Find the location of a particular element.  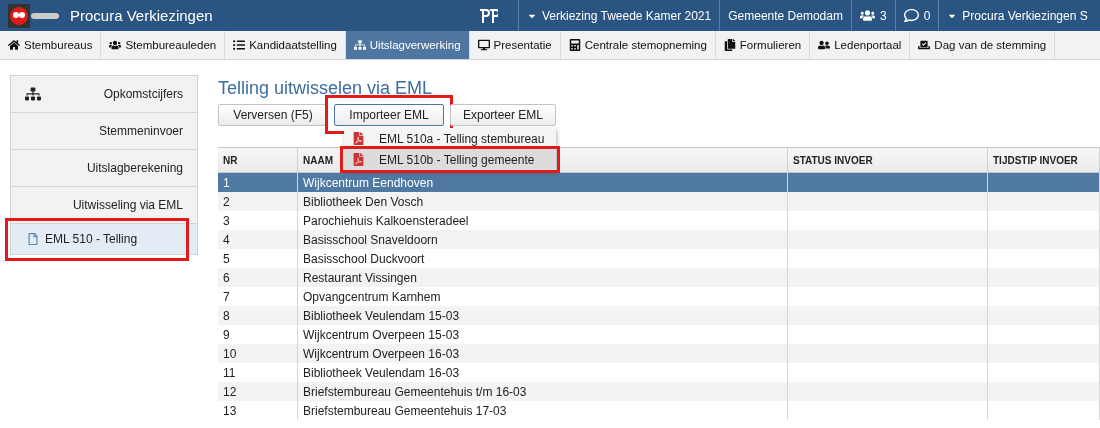

column-header: TIJDSTIP INVOER is located at coordinates (1044, 160).